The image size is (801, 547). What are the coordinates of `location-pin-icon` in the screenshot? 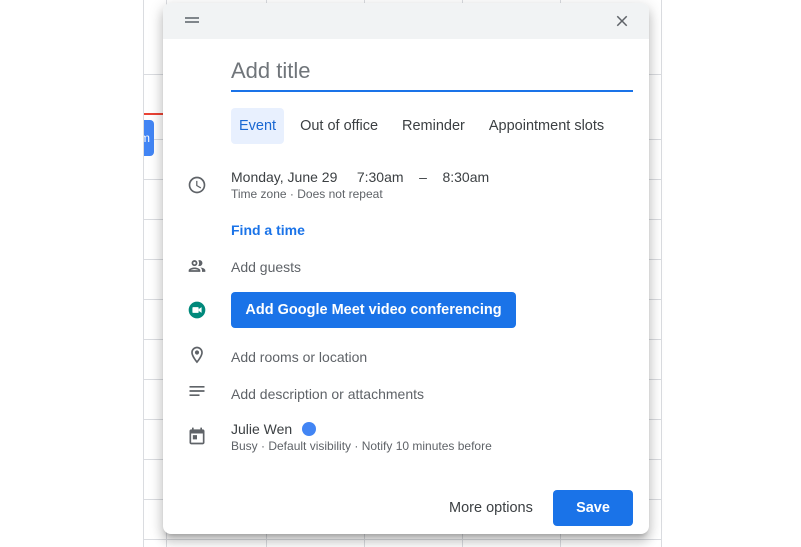 It's located at (197, 355).